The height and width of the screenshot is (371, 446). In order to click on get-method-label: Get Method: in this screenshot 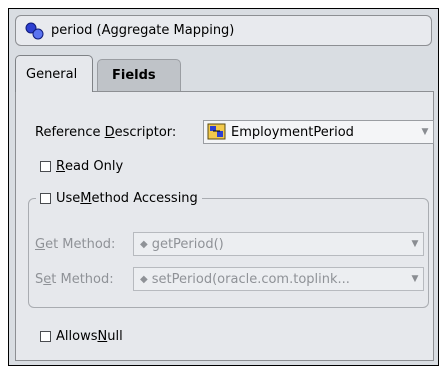, I will do `click(75, 244)`.